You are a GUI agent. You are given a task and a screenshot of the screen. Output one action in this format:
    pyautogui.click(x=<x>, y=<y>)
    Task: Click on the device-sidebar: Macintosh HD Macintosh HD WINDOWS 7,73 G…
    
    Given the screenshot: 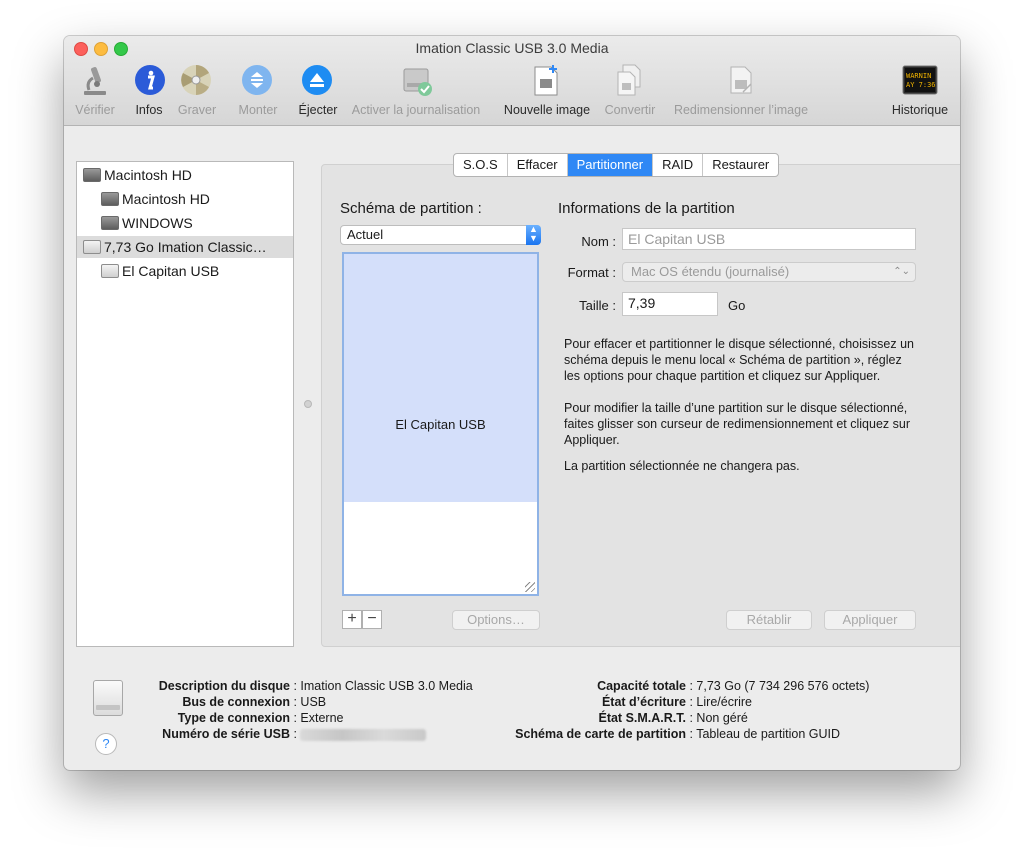 What is the action you would take?
    pyautogui.click(x=185, y=404)
    